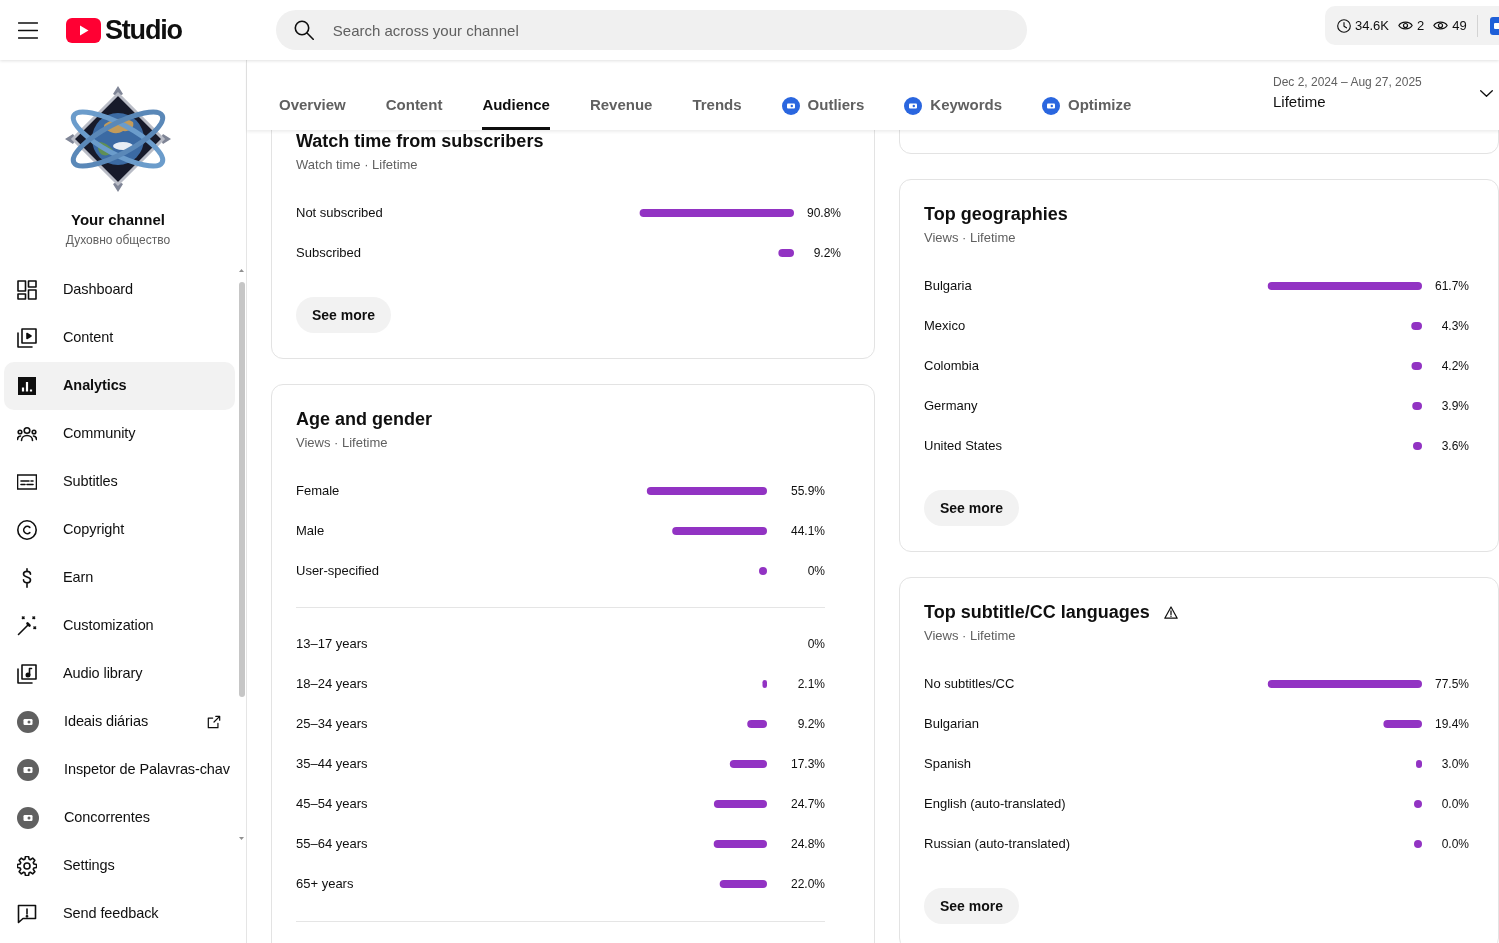 The height and width of the screenshot is (943, 1499). I want to click on percentage-value: 2.1%, so click(810, 684).